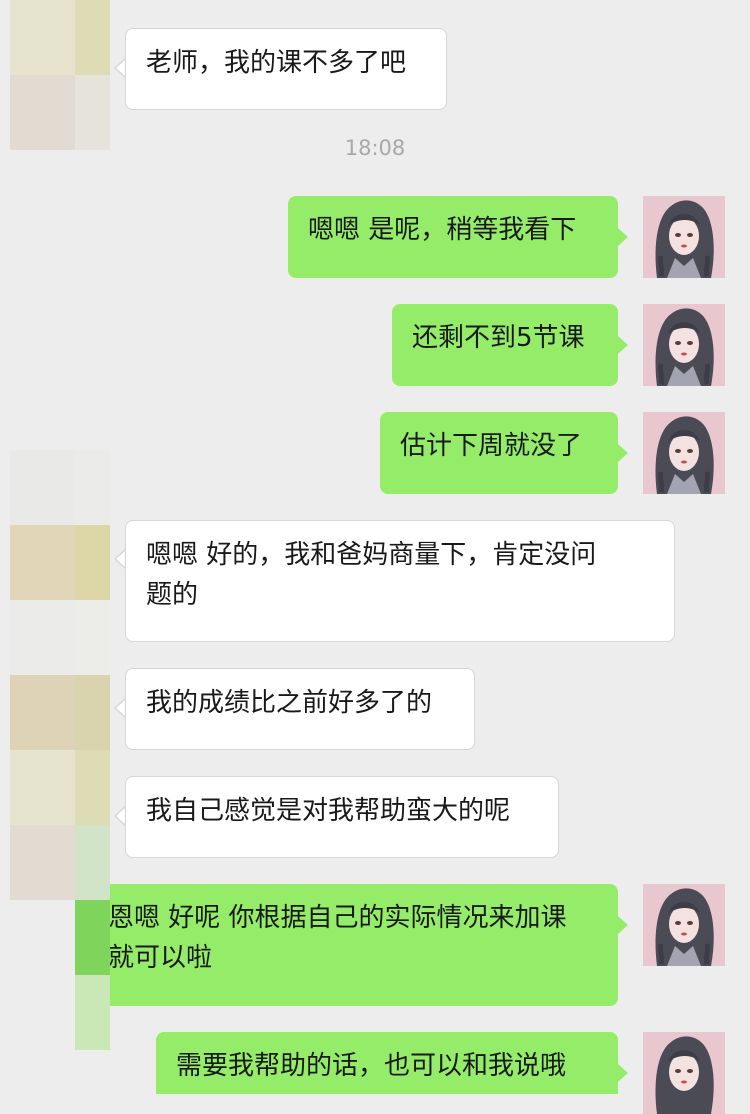 The image size is (750, 1114). Describe the element at coordinates (300, 709) in the screenshot. I see `message-bubble-received: 我的成绩比之前好多了的` at that location.